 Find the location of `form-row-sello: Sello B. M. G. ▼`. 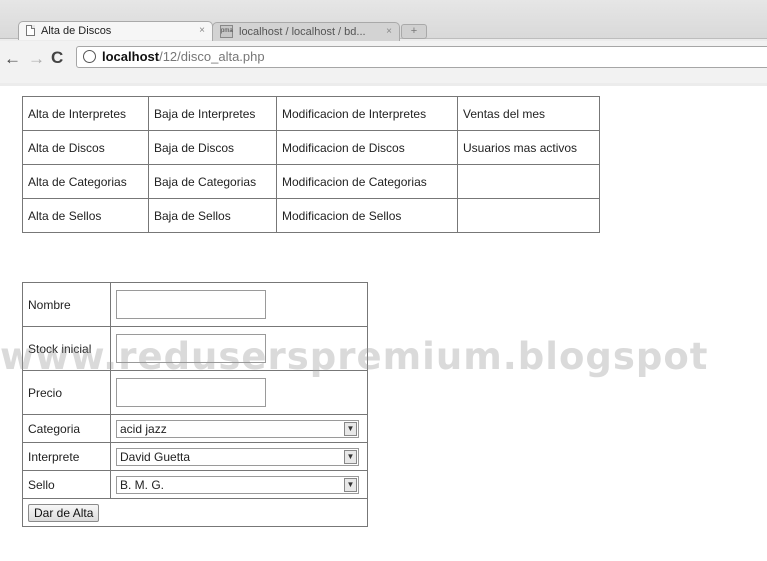

form-row-sello: Sello B. M. G. ▼ is located at coordinates (195, 484).